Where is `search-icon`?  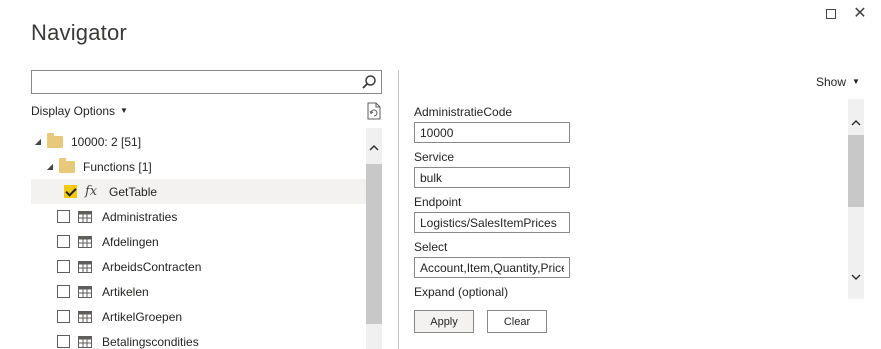 search-icon is located at coordinates (369, 82).